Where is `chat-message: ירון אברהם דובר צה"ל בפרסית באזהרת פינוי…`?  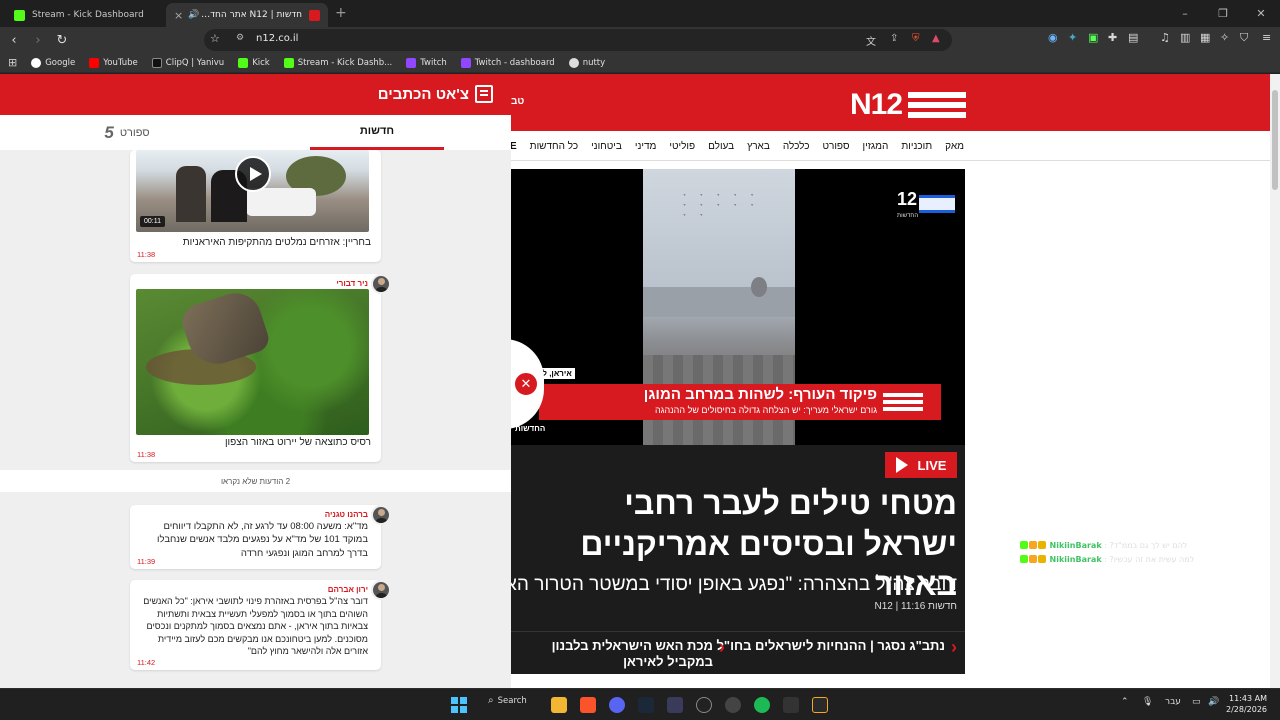 chat-message: ירון אברהם דובר צה"ל בפרסית באזהרת פינוי… is located at coordinates (260, 625).